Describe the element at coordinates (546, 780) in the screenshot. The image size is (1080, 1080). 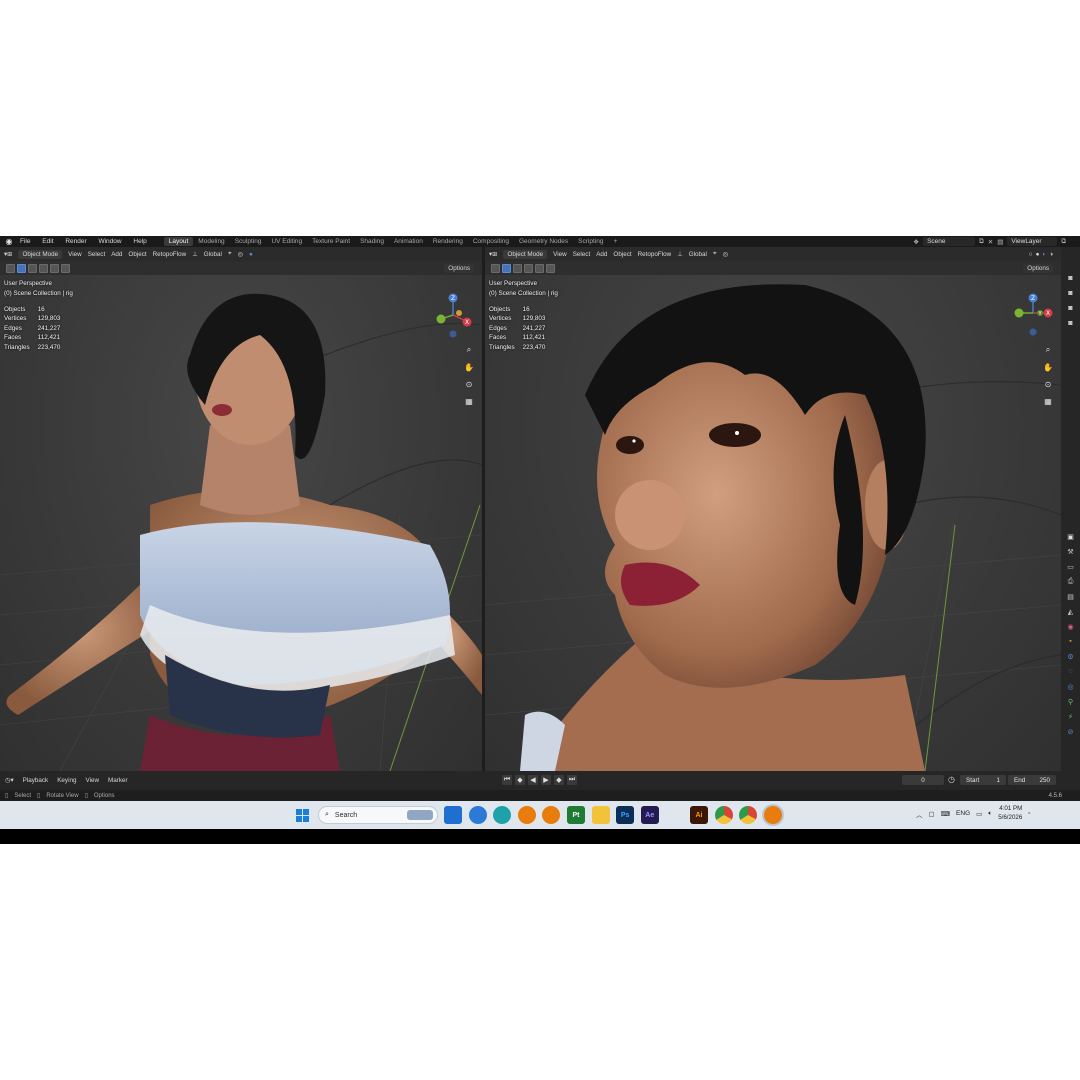
I see `play-icon: ▶` at that location.